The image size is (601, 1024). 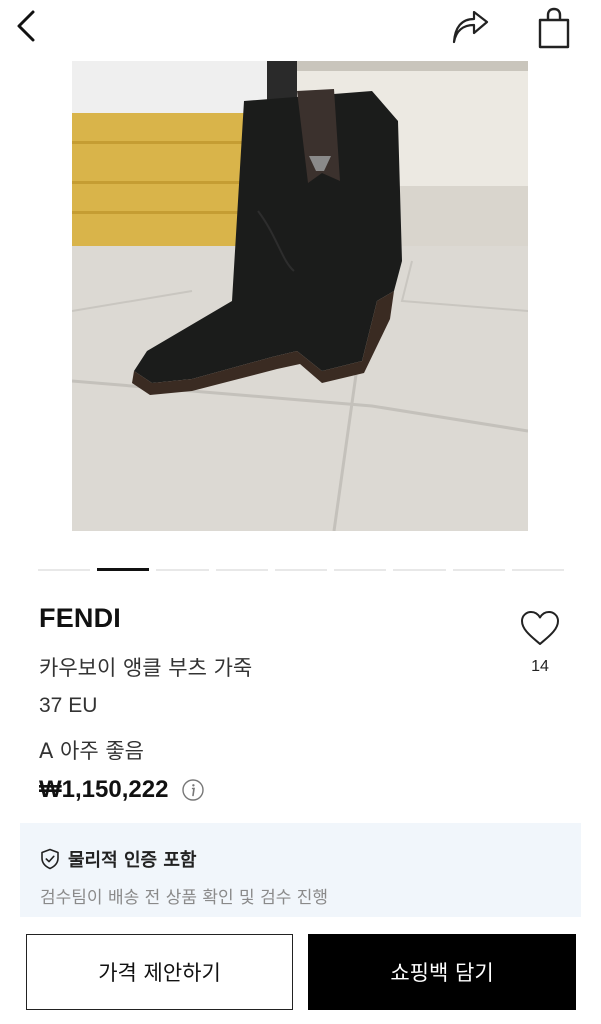 What do you see at coordinates (184, 898) in the screenshot?
I see `certification-description: 검수팀이 배송 전 상품 확인 및 검수 진행` at bounding box center [184, 898].